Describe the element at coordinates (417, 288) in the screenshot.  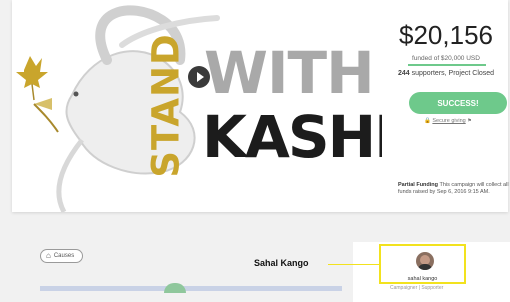
I see `creator-meta: Campaigner | Supporter` at that location.